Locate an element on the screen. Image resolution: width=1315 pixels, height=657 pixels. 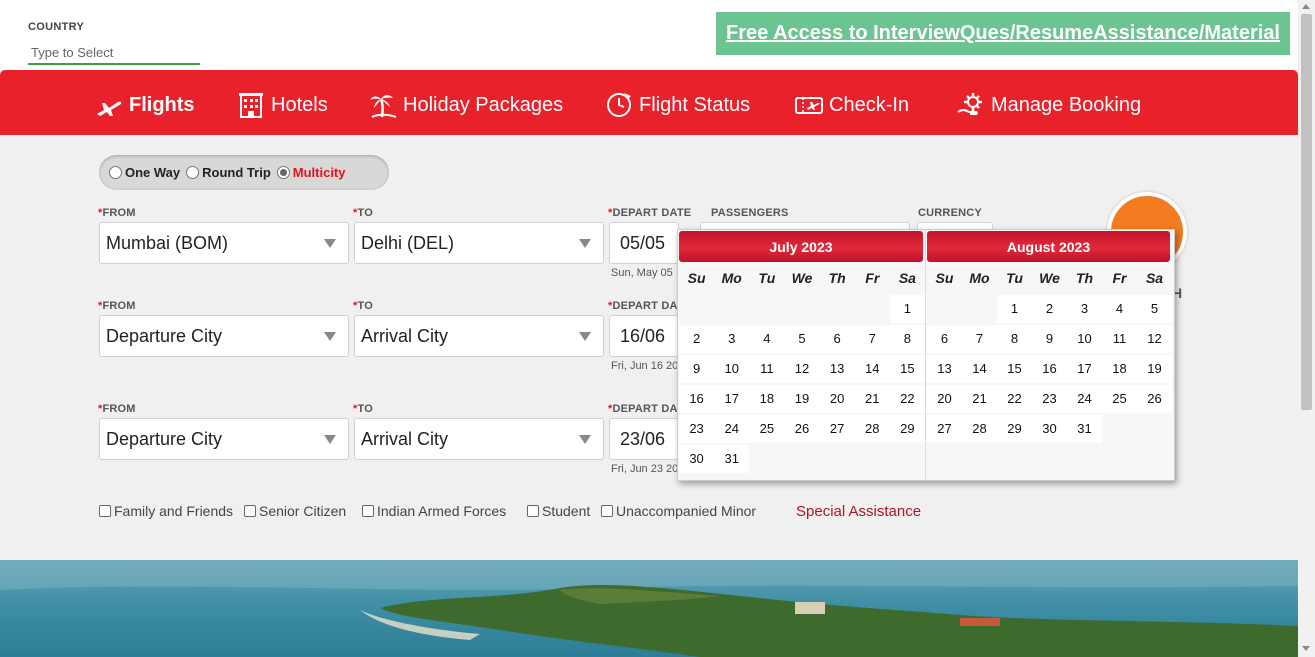
checkbox-unaccompanied-minor: Unaccompanied Minor is located at coordinates (678, 511).